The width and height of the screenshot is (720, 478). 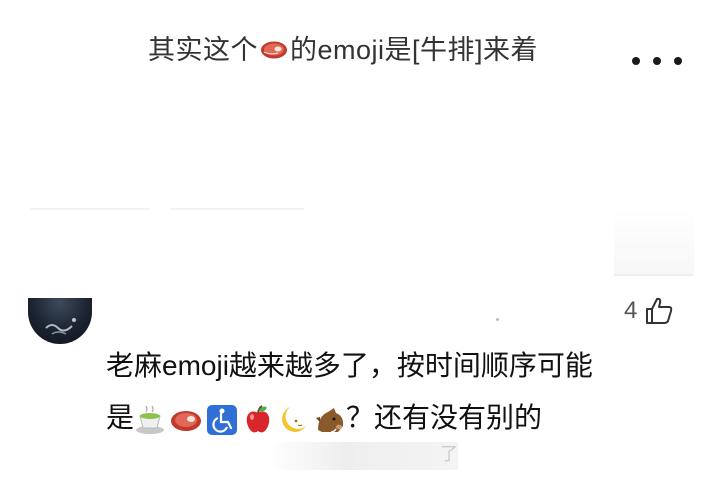 What do you see at coordinates (343, 50) in the screenshot?
I see `post-title: 其实这个 的emoji是[牛排]来着` at bounding box center [343, 50].